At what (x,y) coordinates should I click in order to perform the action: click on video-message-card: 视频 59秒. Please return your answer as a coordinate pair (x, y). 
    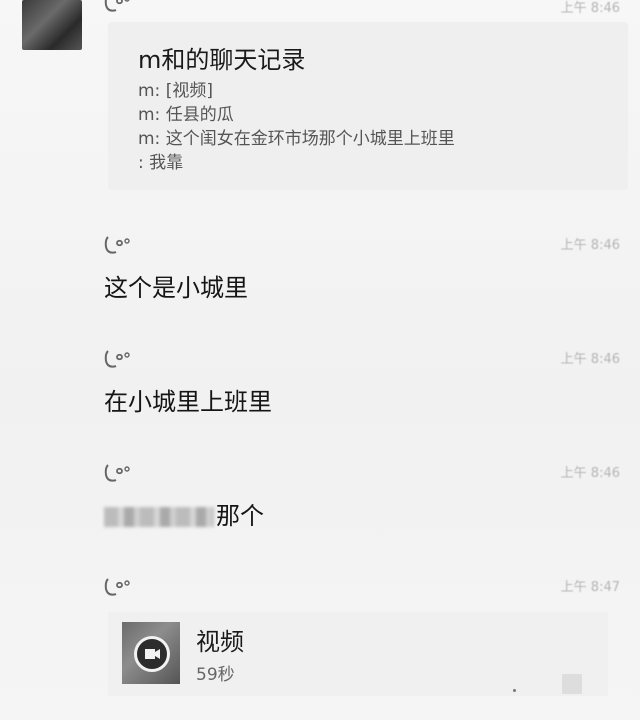
    Looking at the image, I should click on (358, 654).